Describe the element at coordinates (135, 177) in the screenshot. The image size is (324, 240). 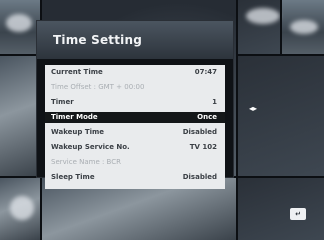
I see `menu-row-sleep-time: Sleep Time Disabled` at that location.